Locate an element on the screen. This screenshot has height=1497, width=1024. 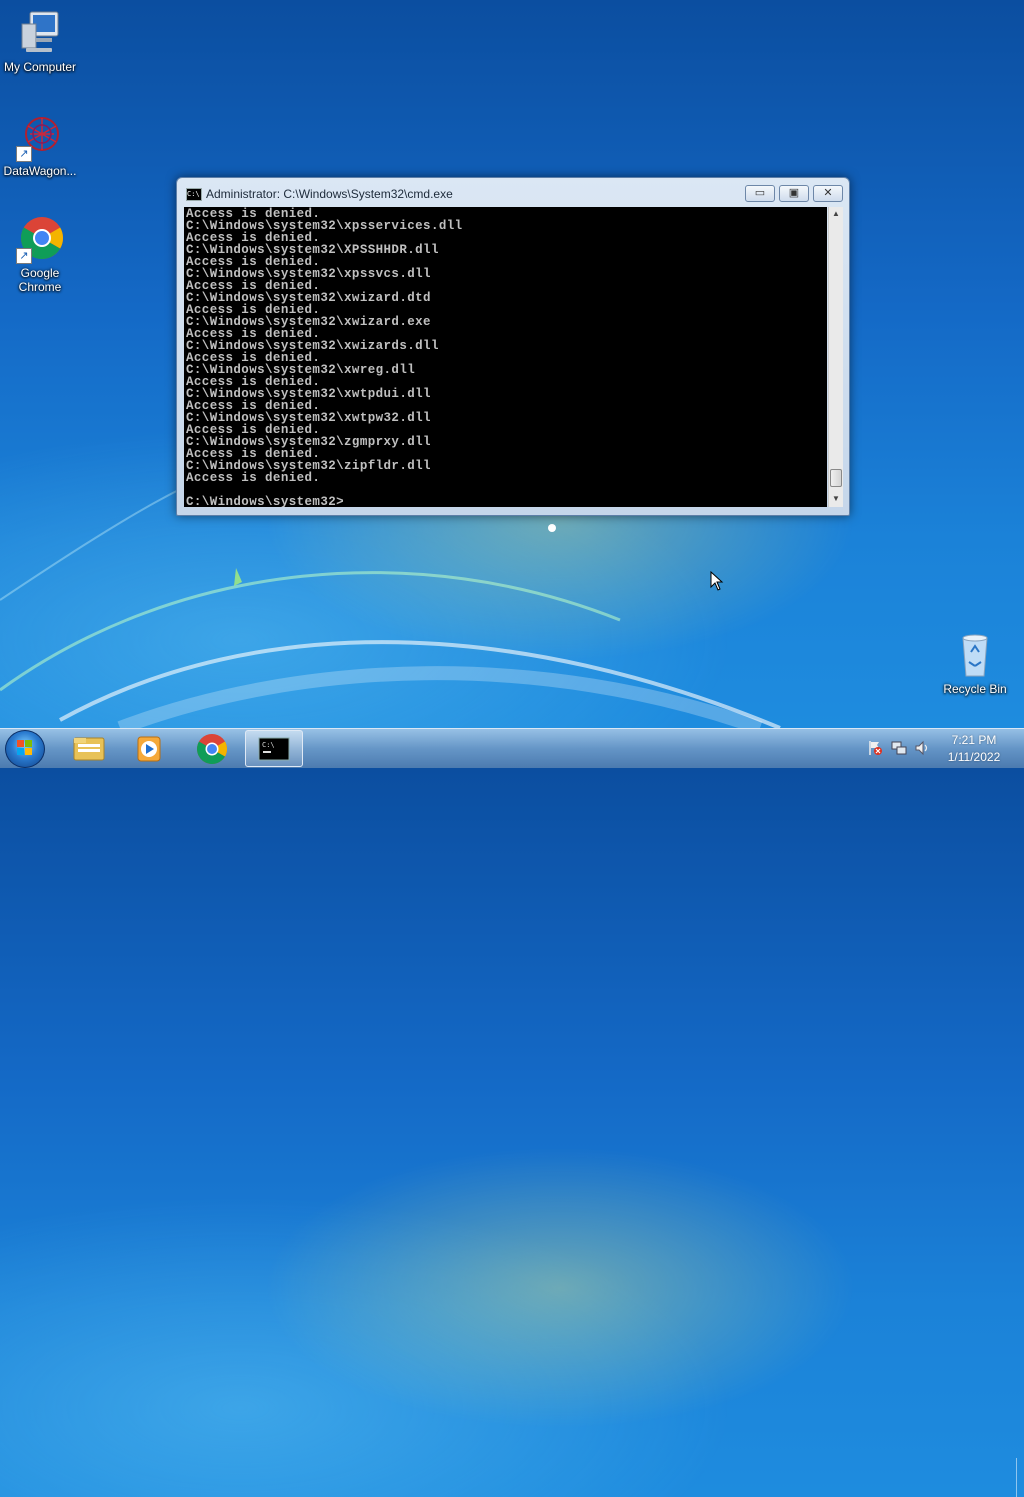
desktop-icon-my-computer: My Computer is located at coordinates (40, 42).